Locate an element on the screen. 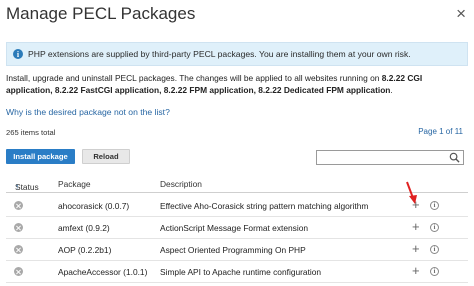  pagination: Page 1 of 11 is located at coordinates (440, 131).